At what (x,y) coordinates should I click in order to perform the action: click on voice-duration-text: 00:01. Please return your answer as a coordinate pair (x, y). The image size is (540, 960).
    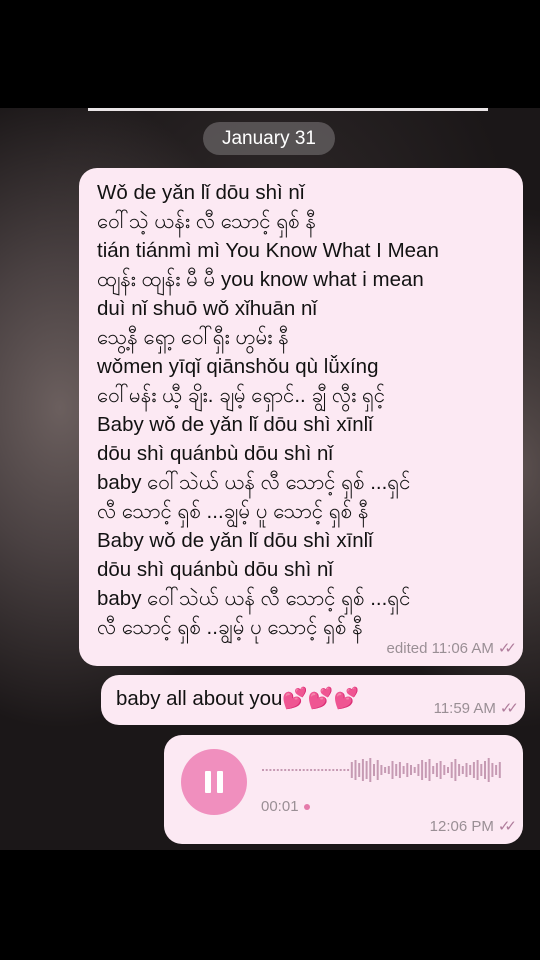
    Looking at the image, I should click on (280, 806).